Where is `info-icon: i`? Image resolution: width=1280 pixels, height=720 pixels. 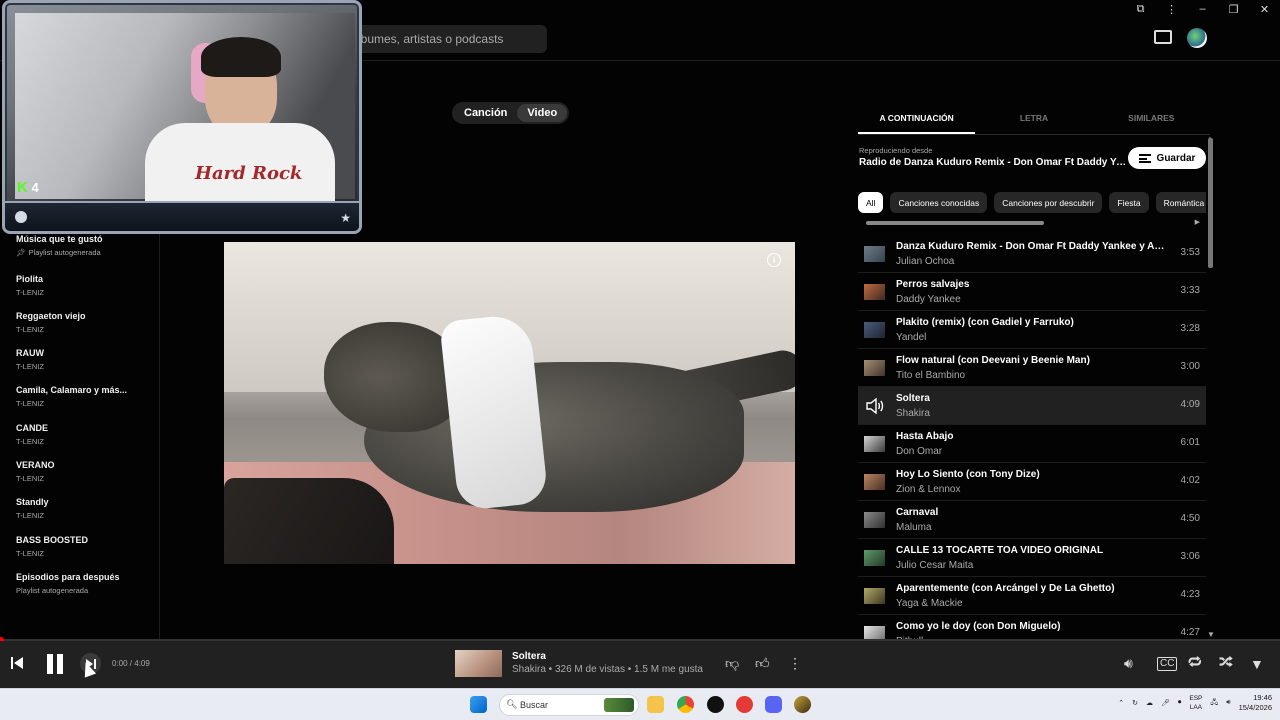
info-icon: i is located at coordinates (774, 260).